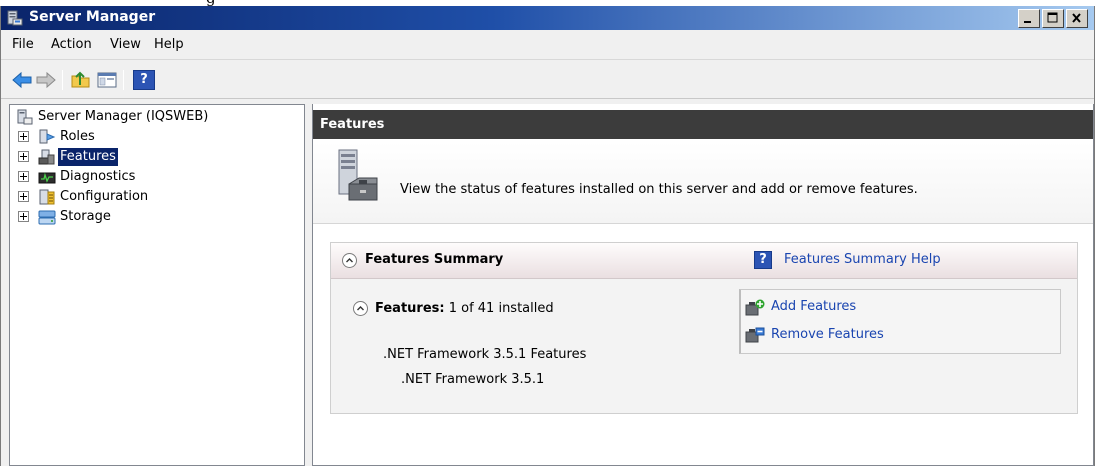  I want to click on toolbar: ?, so click(547, 80).